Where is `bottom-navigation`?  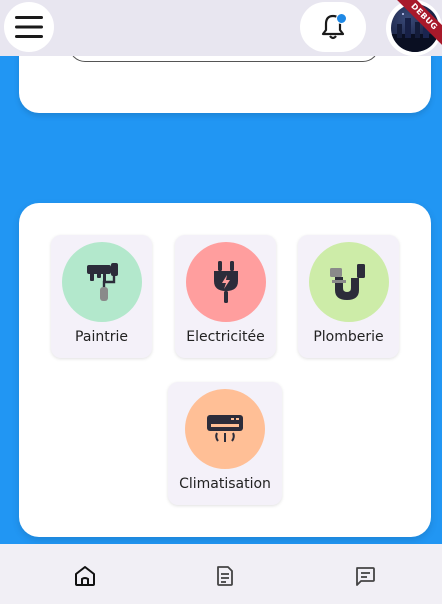
bottom-navigation is located at coordinates (221, 574).